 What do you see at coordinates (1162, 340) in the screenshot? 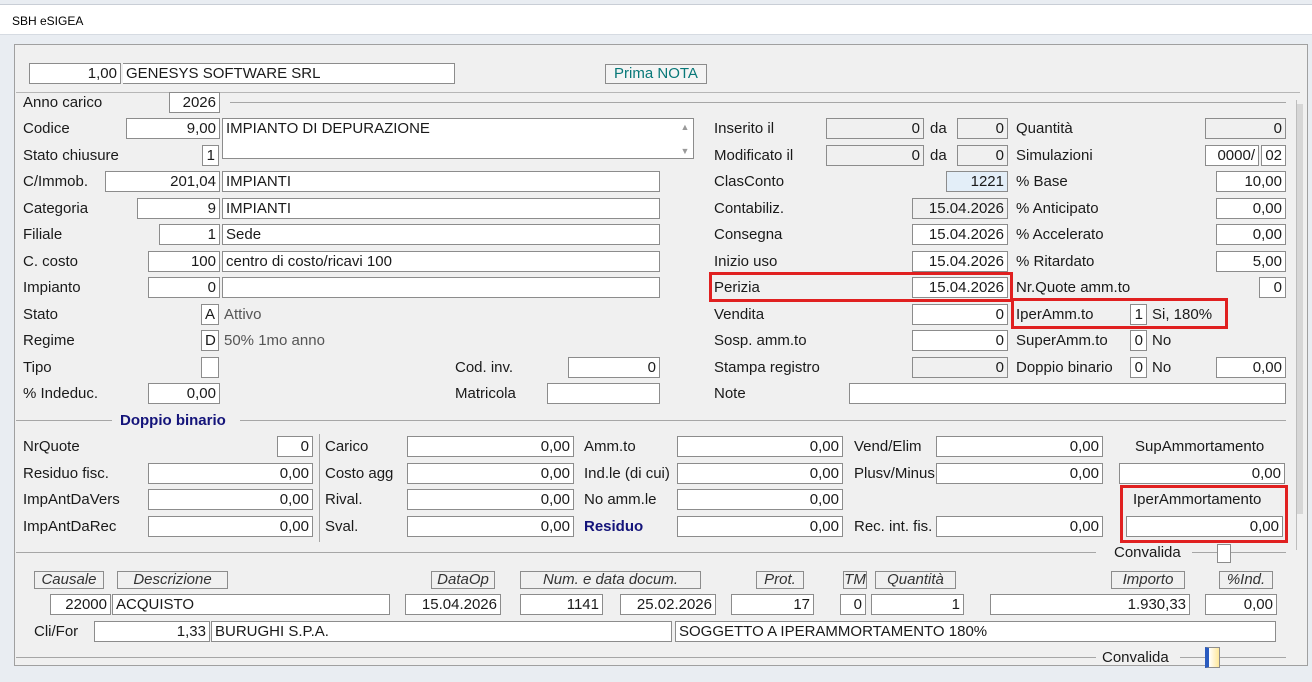
I see `superamm-description: No` at bounding box center [1162, 340].